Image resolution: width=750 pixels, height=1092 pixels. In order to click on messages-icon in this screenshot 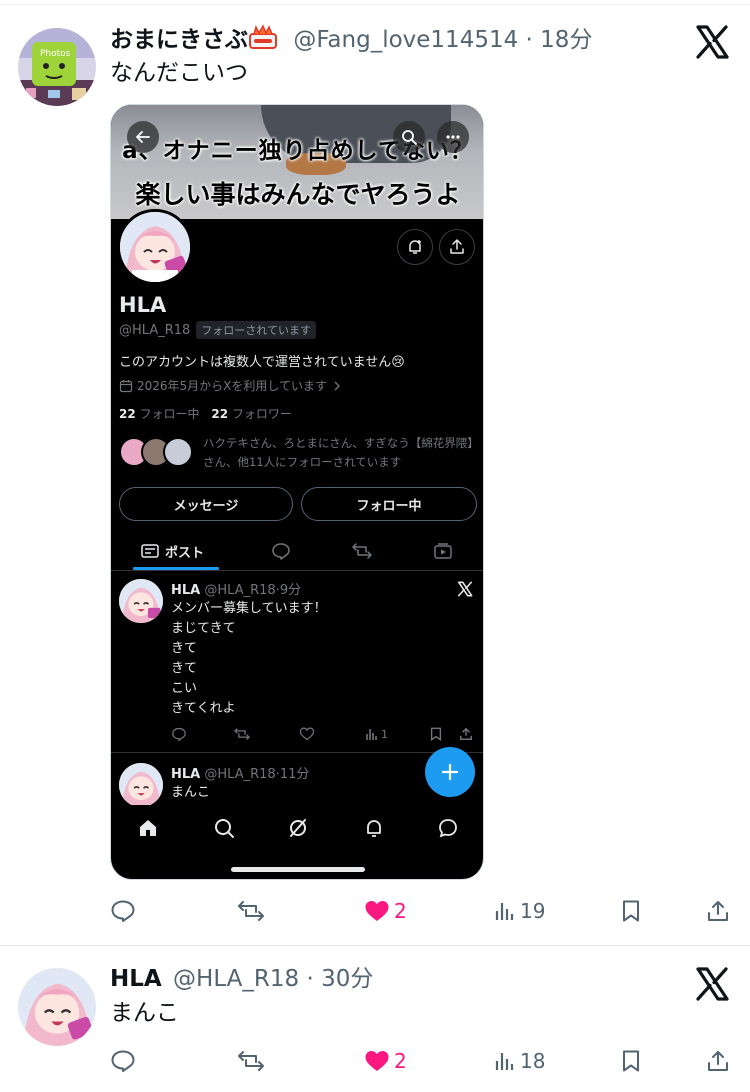, I will do `click(448, 828)`.